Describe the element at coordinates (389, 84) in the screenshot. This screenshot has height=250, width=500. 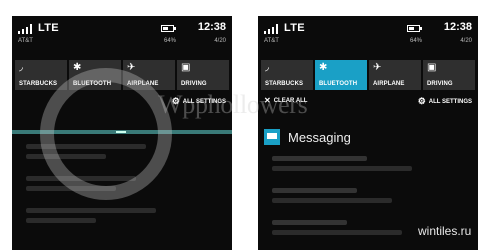
I see `quick-action-label: AIRPLANE` at that location.